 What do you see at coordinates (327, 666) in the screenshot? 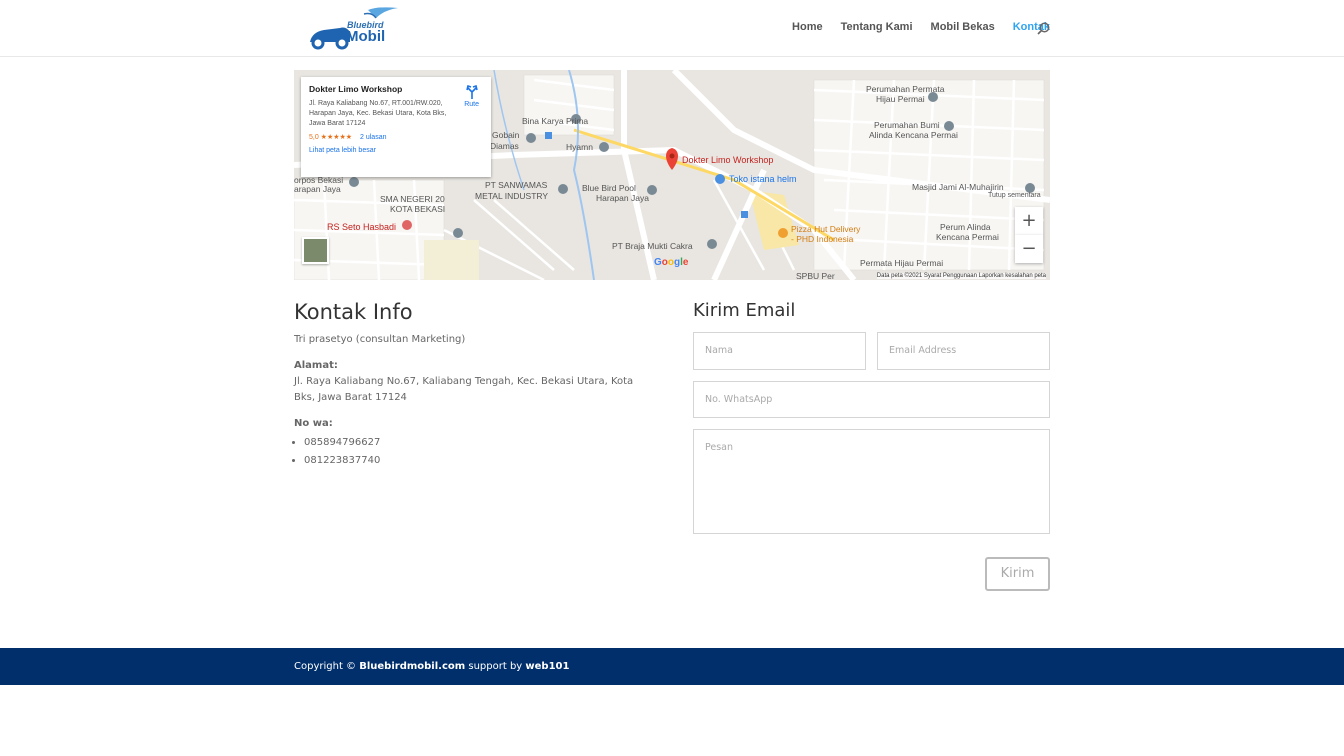
I see `copyright-prefix: Copyright ©` at bounding box center [327, 666].